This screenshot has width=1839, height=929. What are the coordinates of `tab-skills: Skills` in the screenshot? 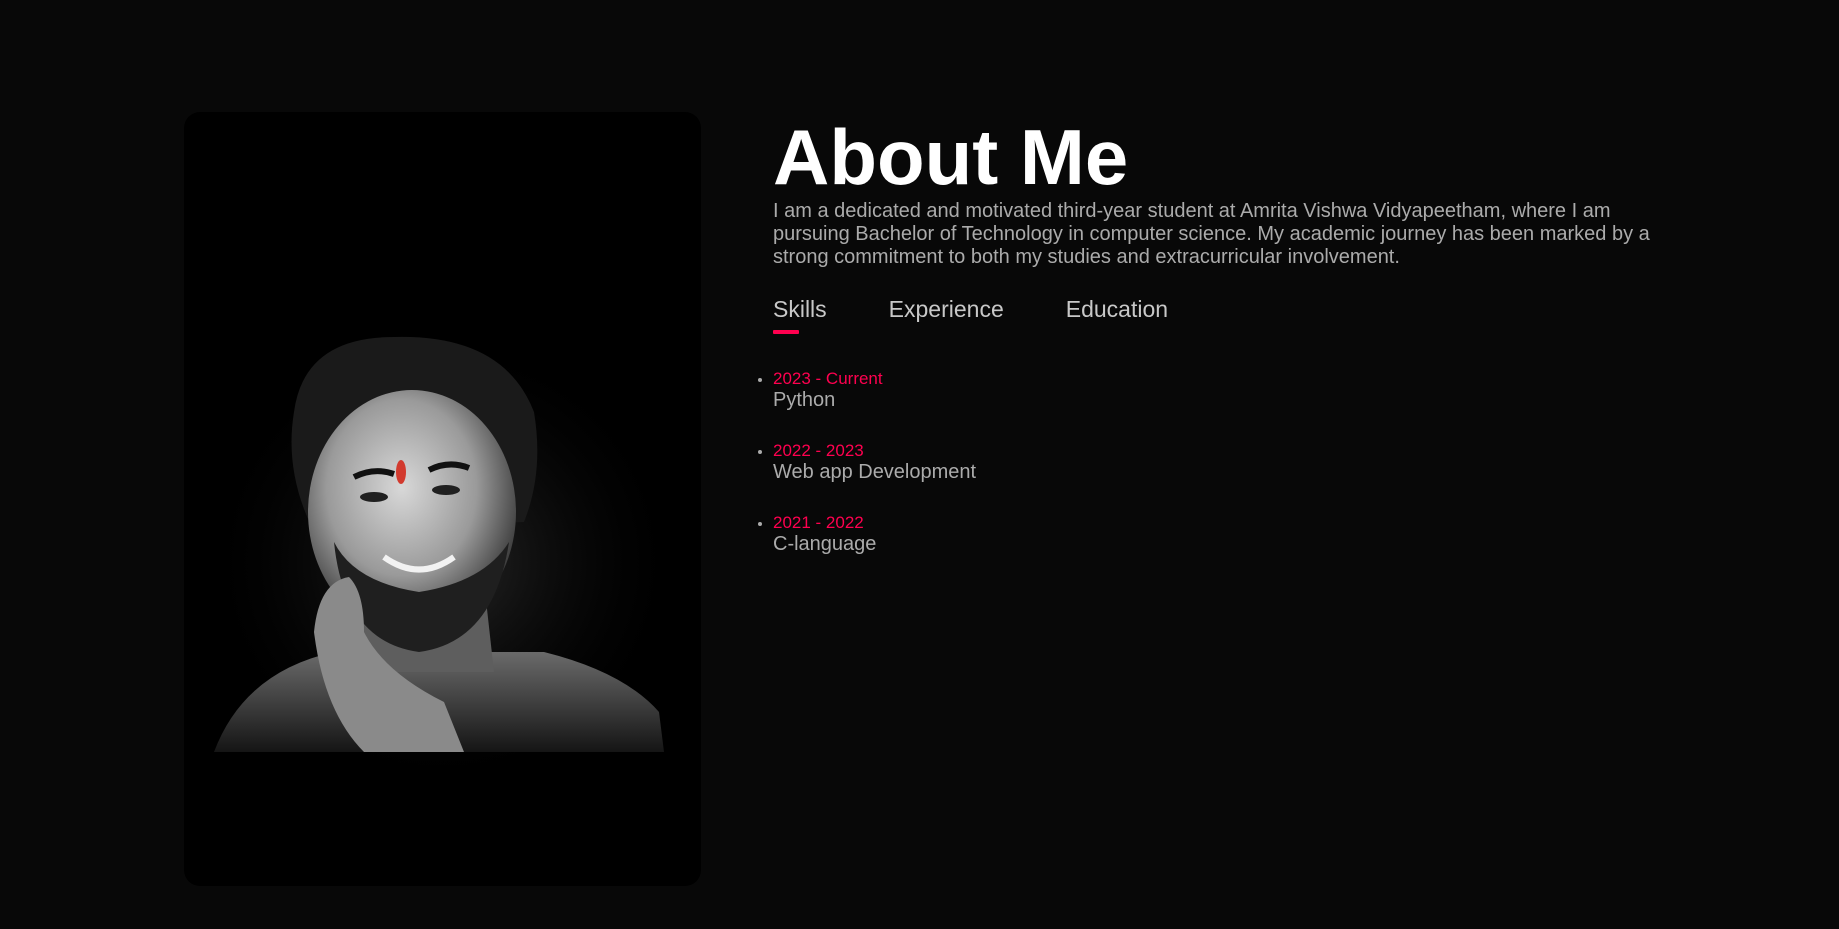 It's located at (800, 315).